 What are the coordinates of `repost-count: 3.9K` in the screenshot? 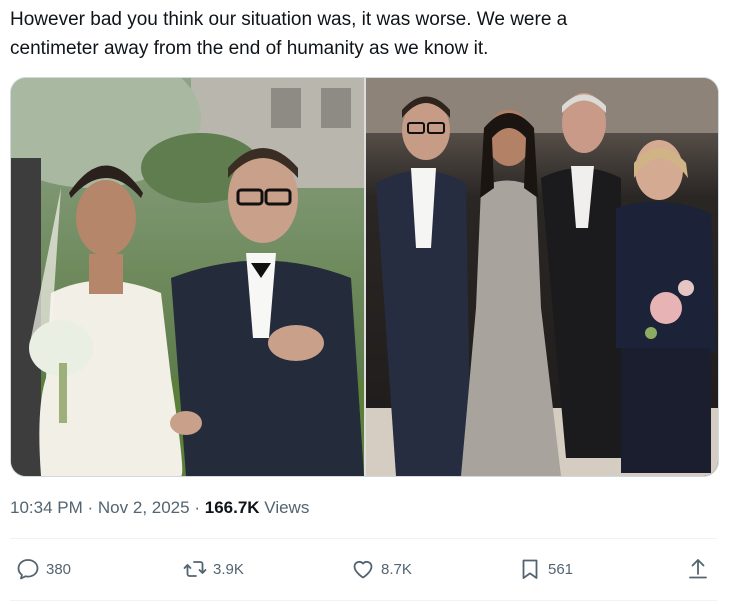 It's located at (228, 569).